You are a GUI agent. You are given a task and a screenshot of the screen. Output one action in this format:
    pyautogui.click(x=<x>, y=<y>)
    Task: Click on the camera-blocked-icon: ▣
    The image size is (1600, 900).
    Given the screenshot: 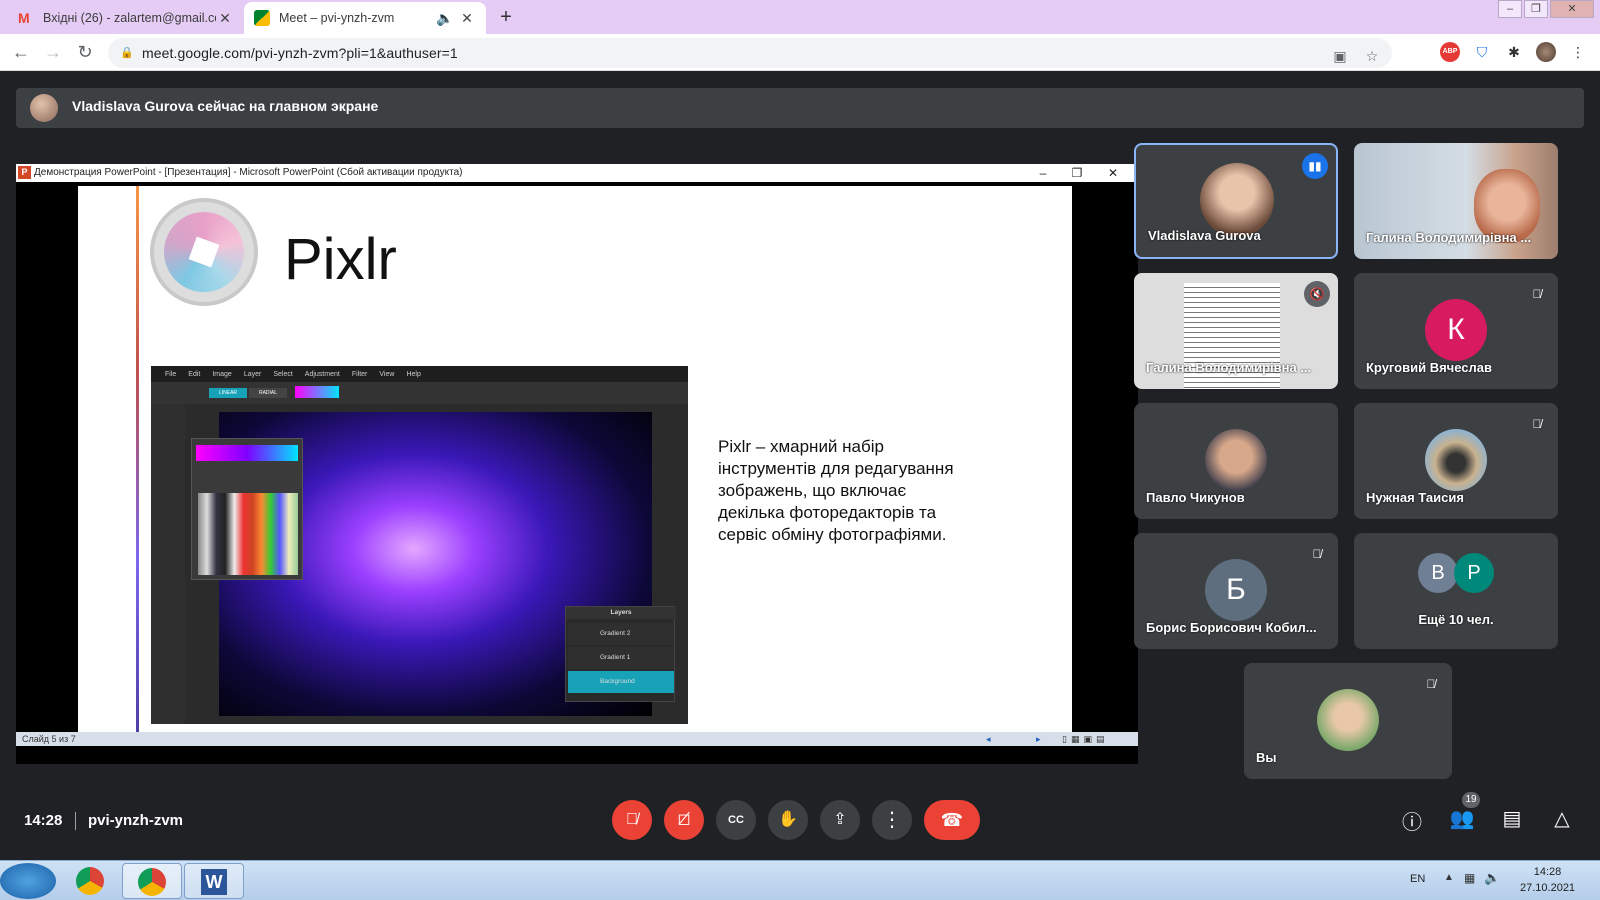 What is the action you would take?
    pyautogui.click(x=1340, y=56)
    